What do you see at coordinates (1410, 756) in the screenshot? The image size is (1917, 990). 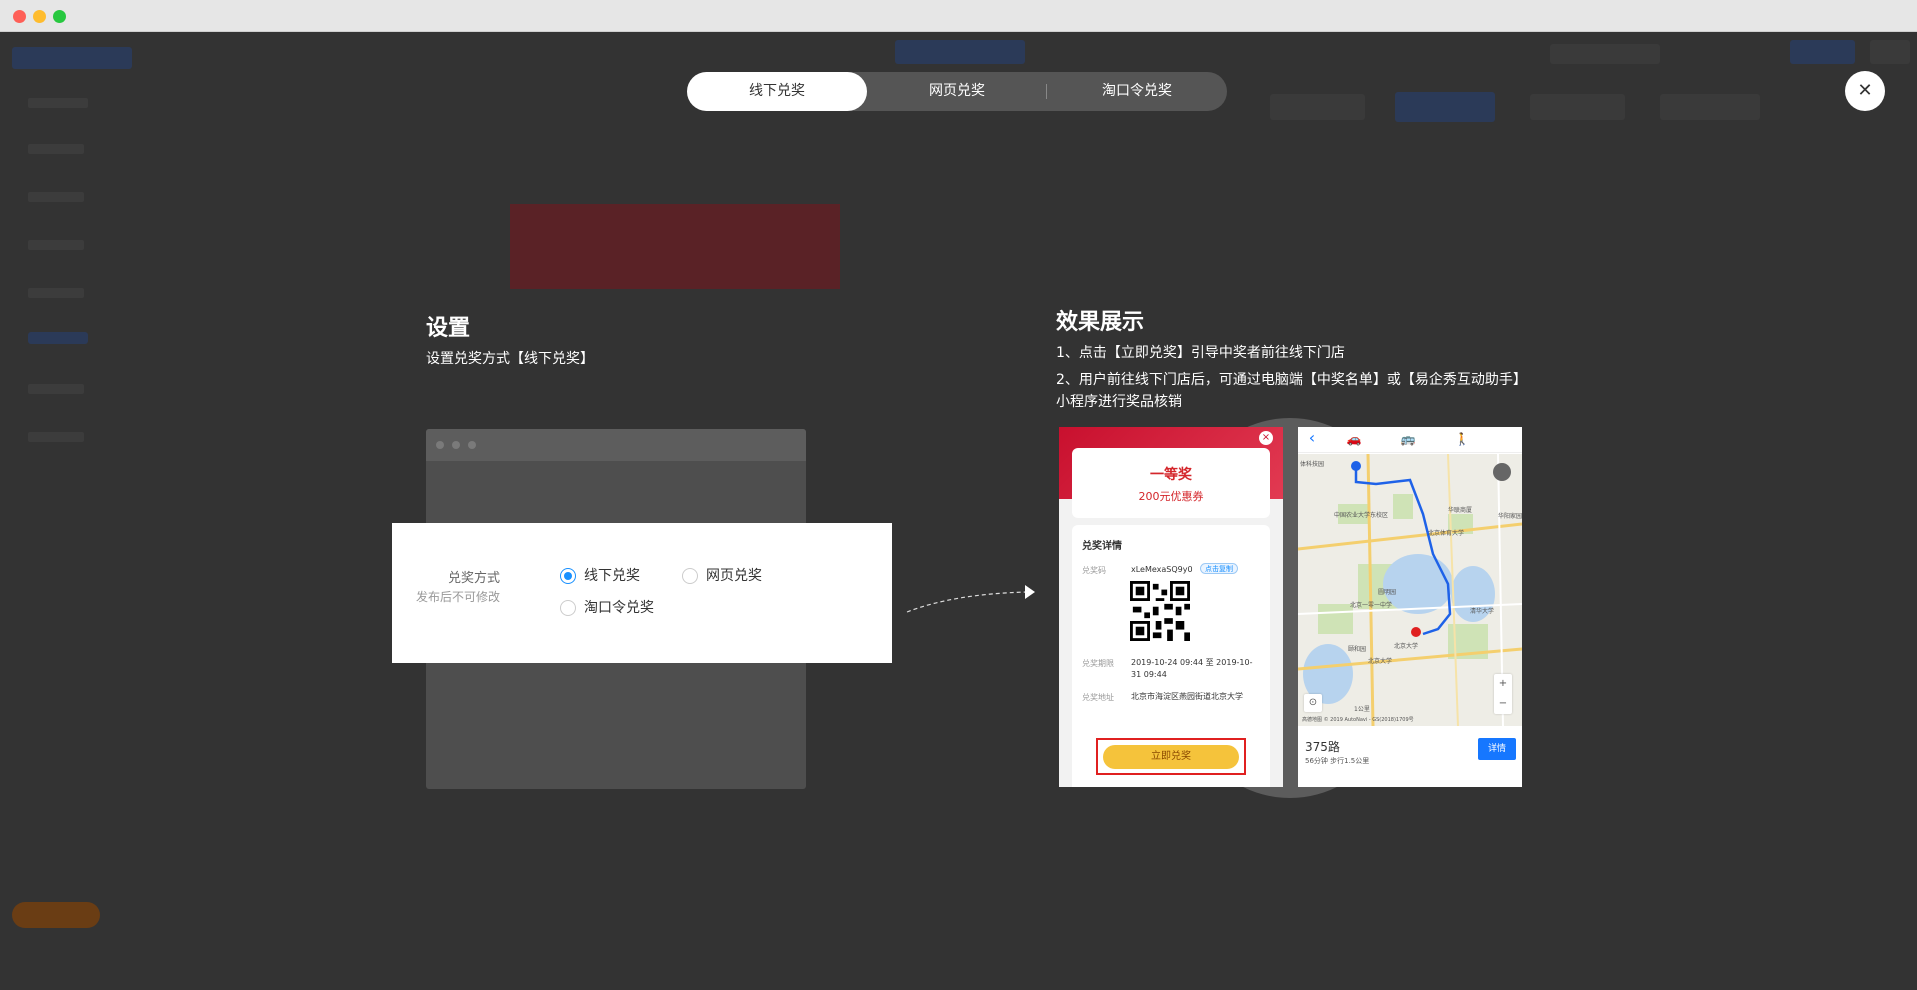 I see `route-summary: 375路 56分钟 步行1.5公里 详情` at bounding box center [1410, 756].